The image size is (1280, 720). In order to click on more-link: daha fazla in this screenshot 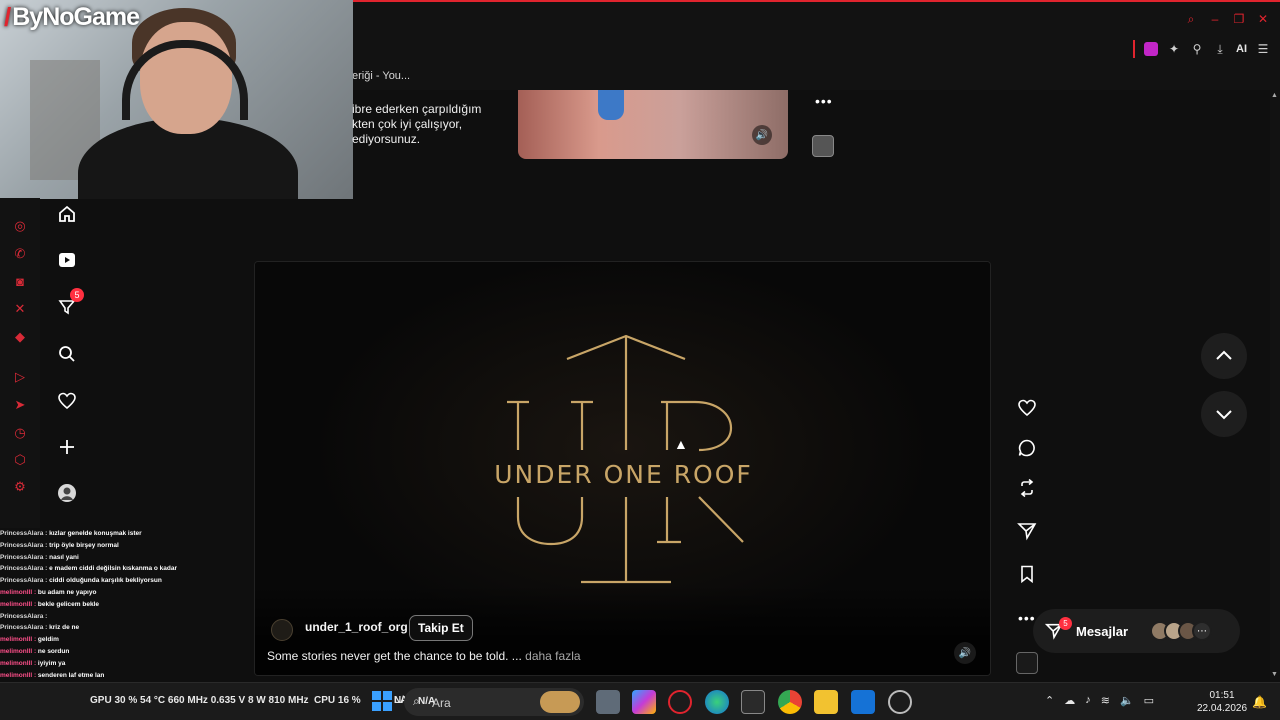, I will do `click(552, 656)`.